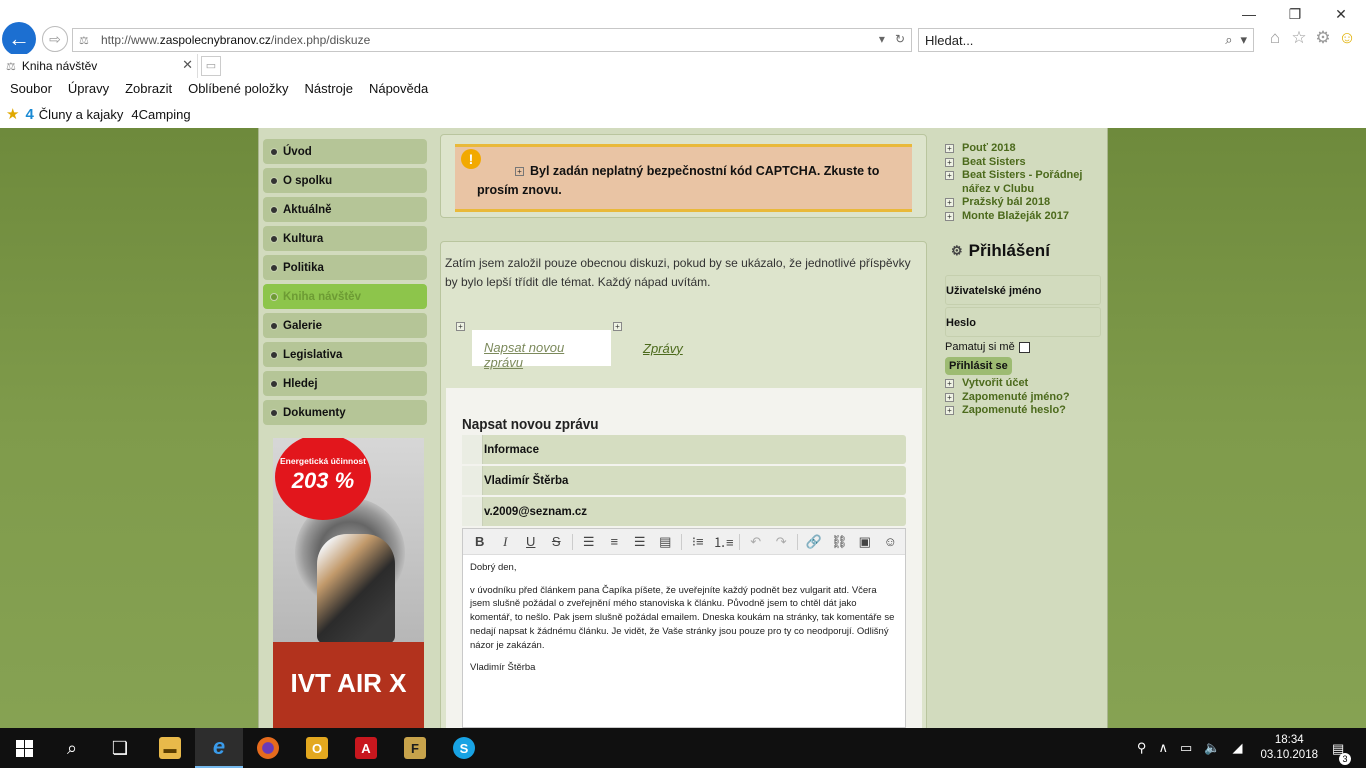 The width and height of the screenshot is (1366, 768). What do you see at coordinates (1023, 203) in the screenshot?
I see `event-link: + Pražský bál 2018` at bounding box center [1023, 203].